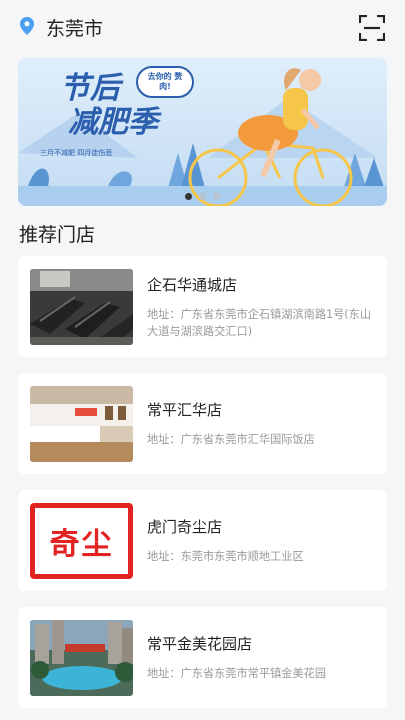  I want to click on top-bar: 东莞市, so click(202, 27).